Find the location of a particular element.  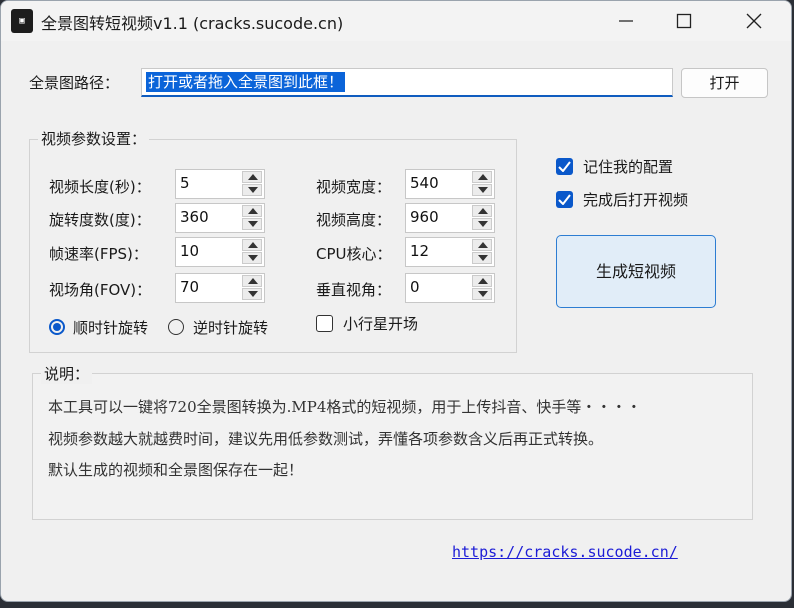

fov-value: 70 is located at coordinates (190, 287).